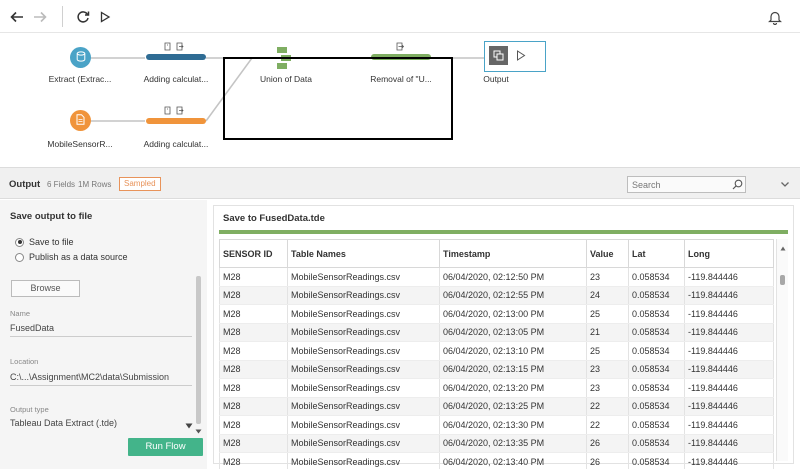 The height and width of the screenshot is (469, 800). Describe the element at coordinates (140, 184) in the screenshot. I see `sampled-badge: Sampled` at that location.